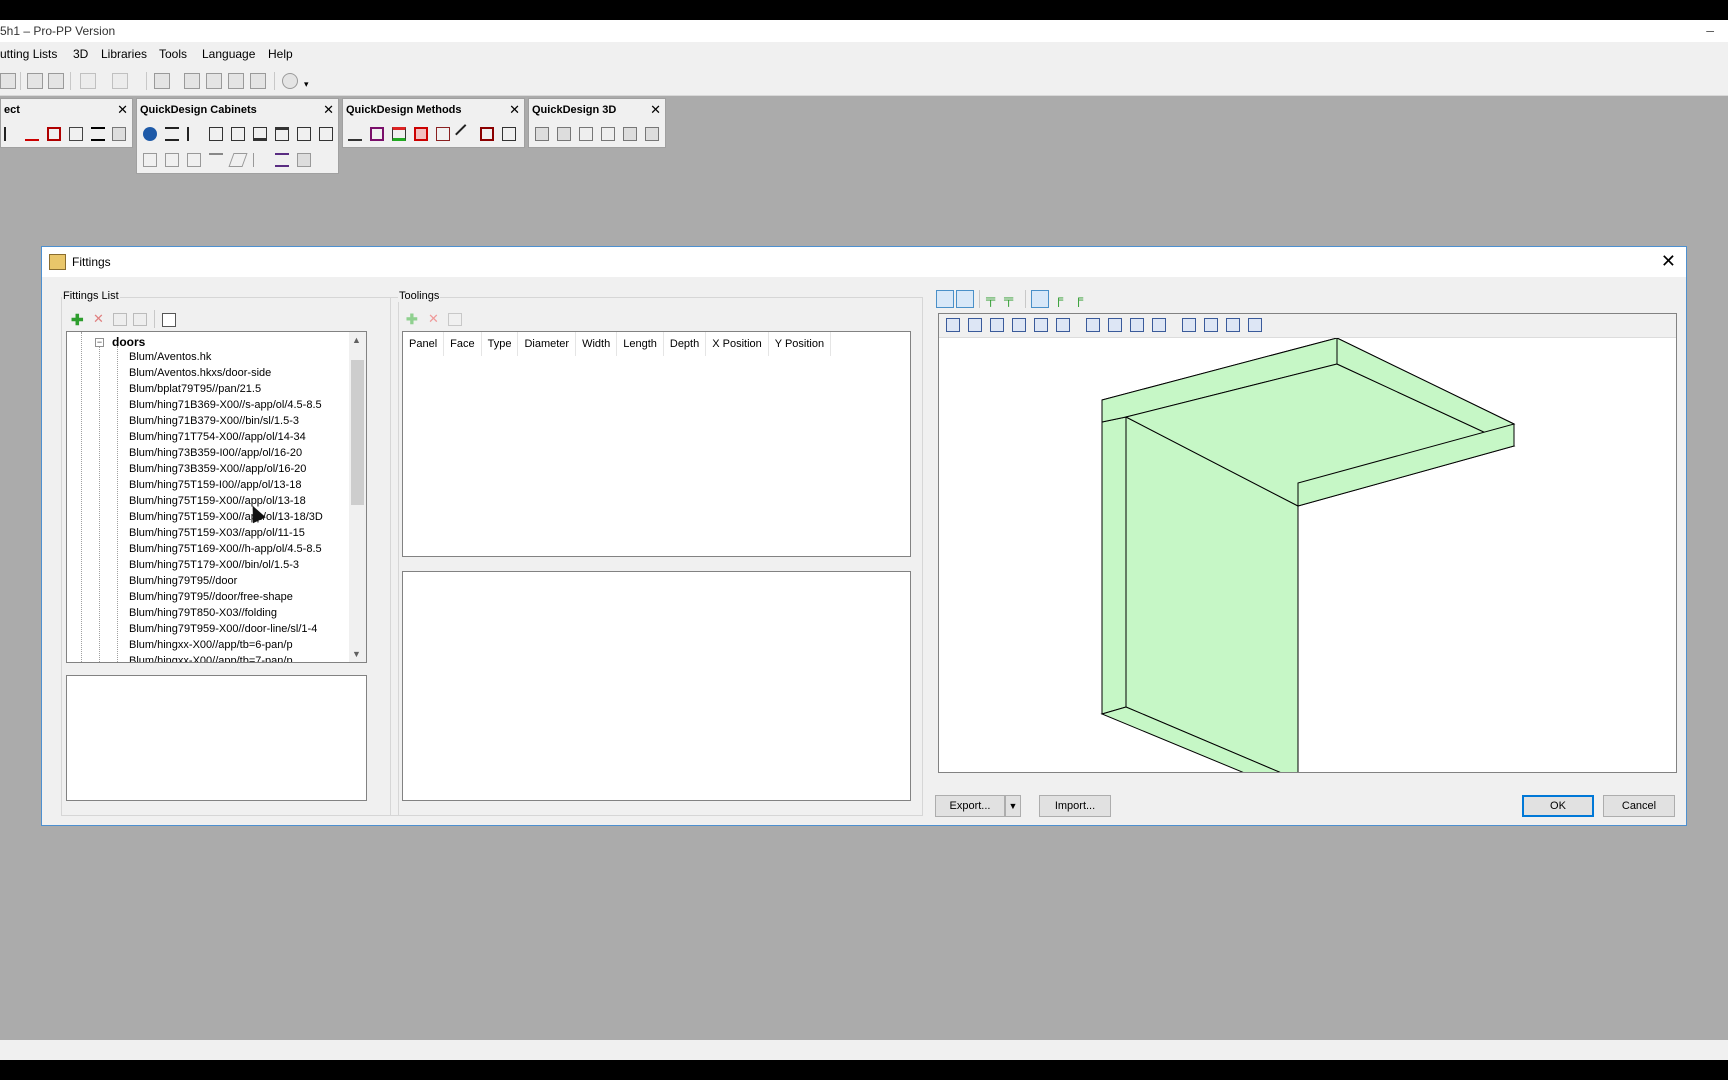 The height and width of the screenshot is (1080, 1728). I want to click on house-icon, so click(150, 160).